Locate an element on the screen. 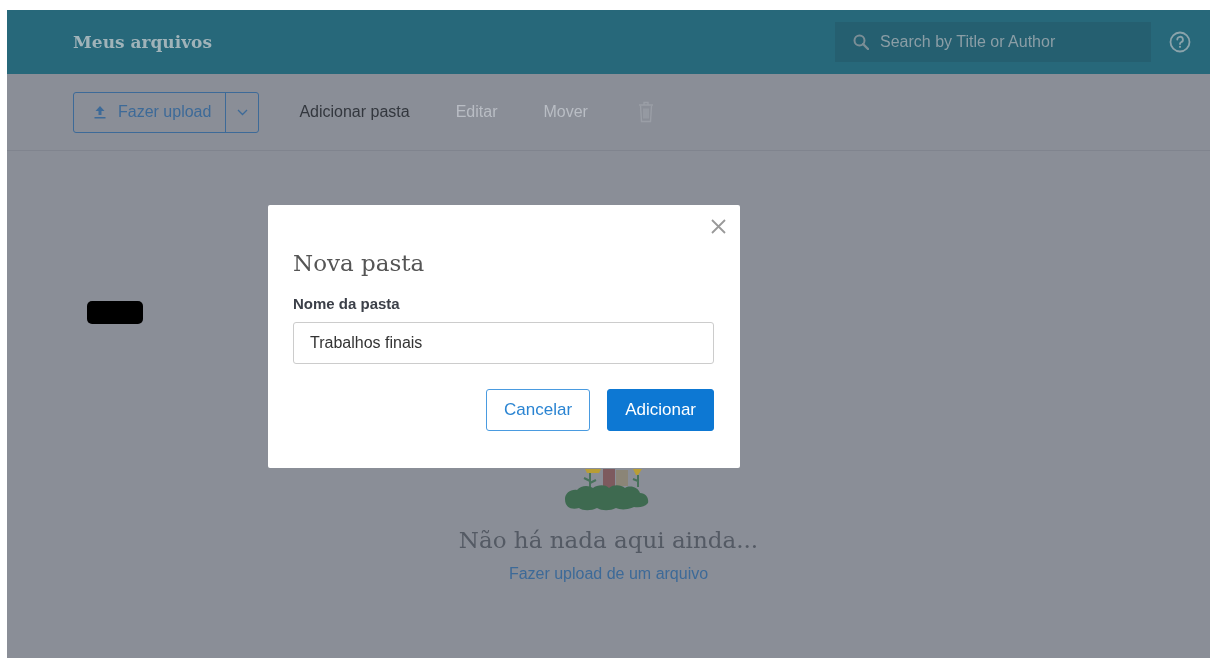 The height and width of the screenshot is (658, 1210). field-label: Nome da pasta is located at coordinates (346, 303).